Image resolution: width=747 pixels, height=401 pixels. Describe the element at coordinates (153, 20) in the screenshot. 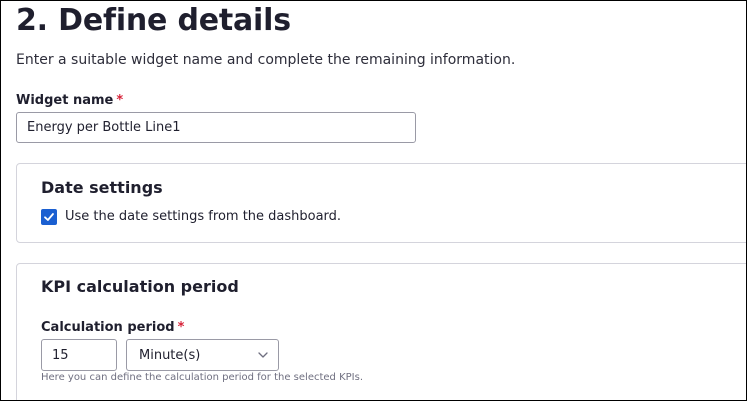

I see `page-title: 2. Define details` at that location.